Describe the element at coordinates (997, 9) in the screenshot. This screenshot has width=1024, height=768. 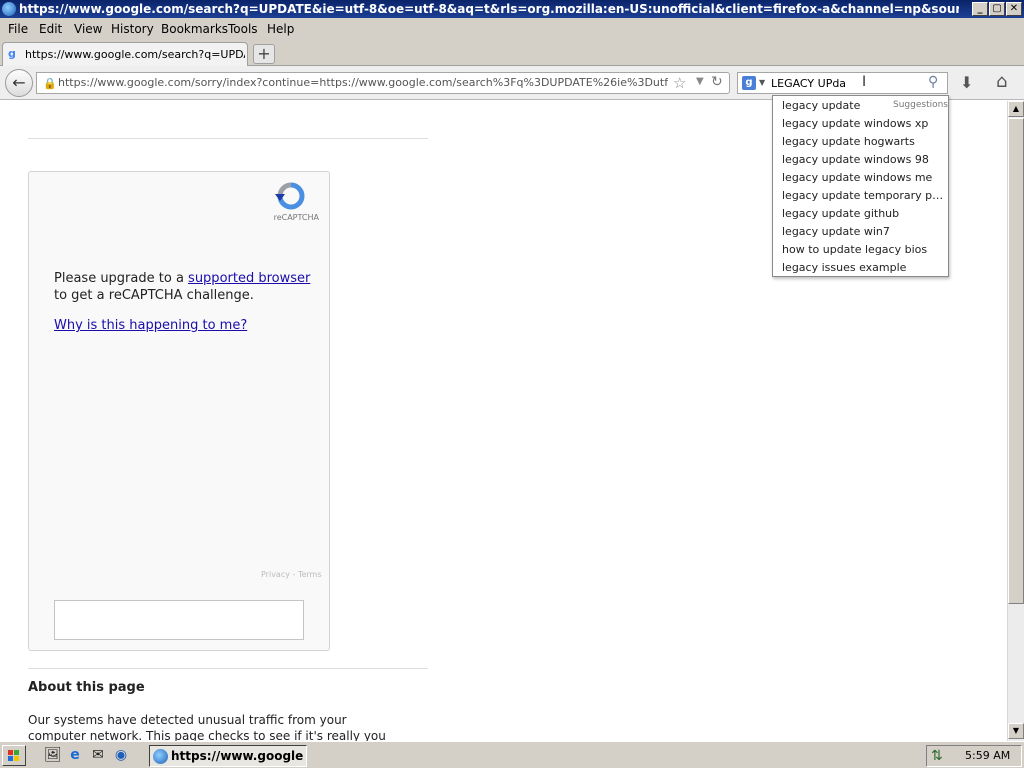
I see `maximize-button: ▢` at that location.